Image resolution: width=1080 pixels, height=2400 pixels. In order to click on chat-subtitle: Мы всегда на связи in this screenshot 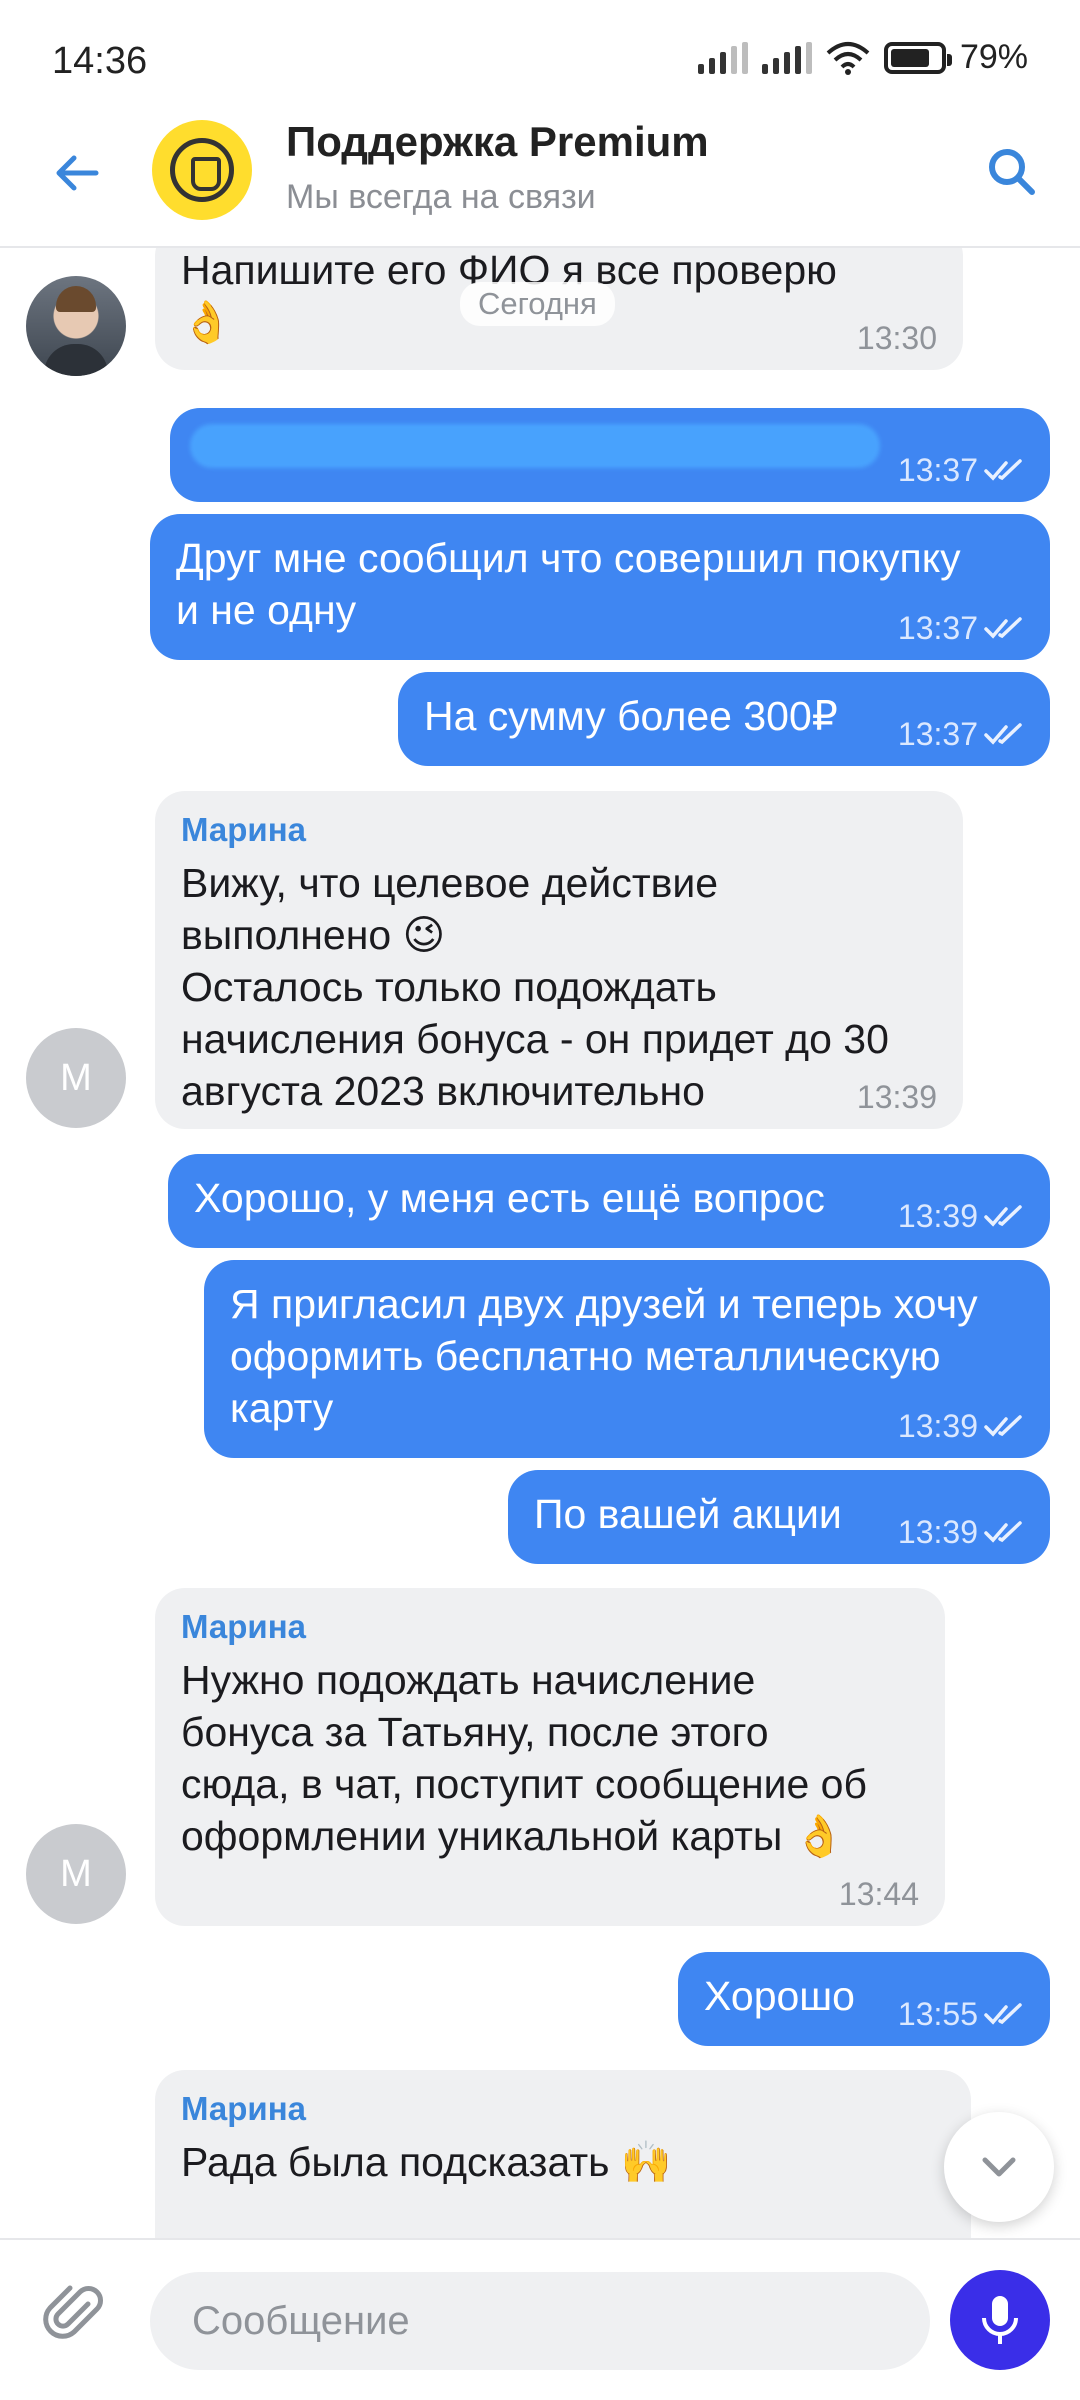, I will do `click(441, 197)`.